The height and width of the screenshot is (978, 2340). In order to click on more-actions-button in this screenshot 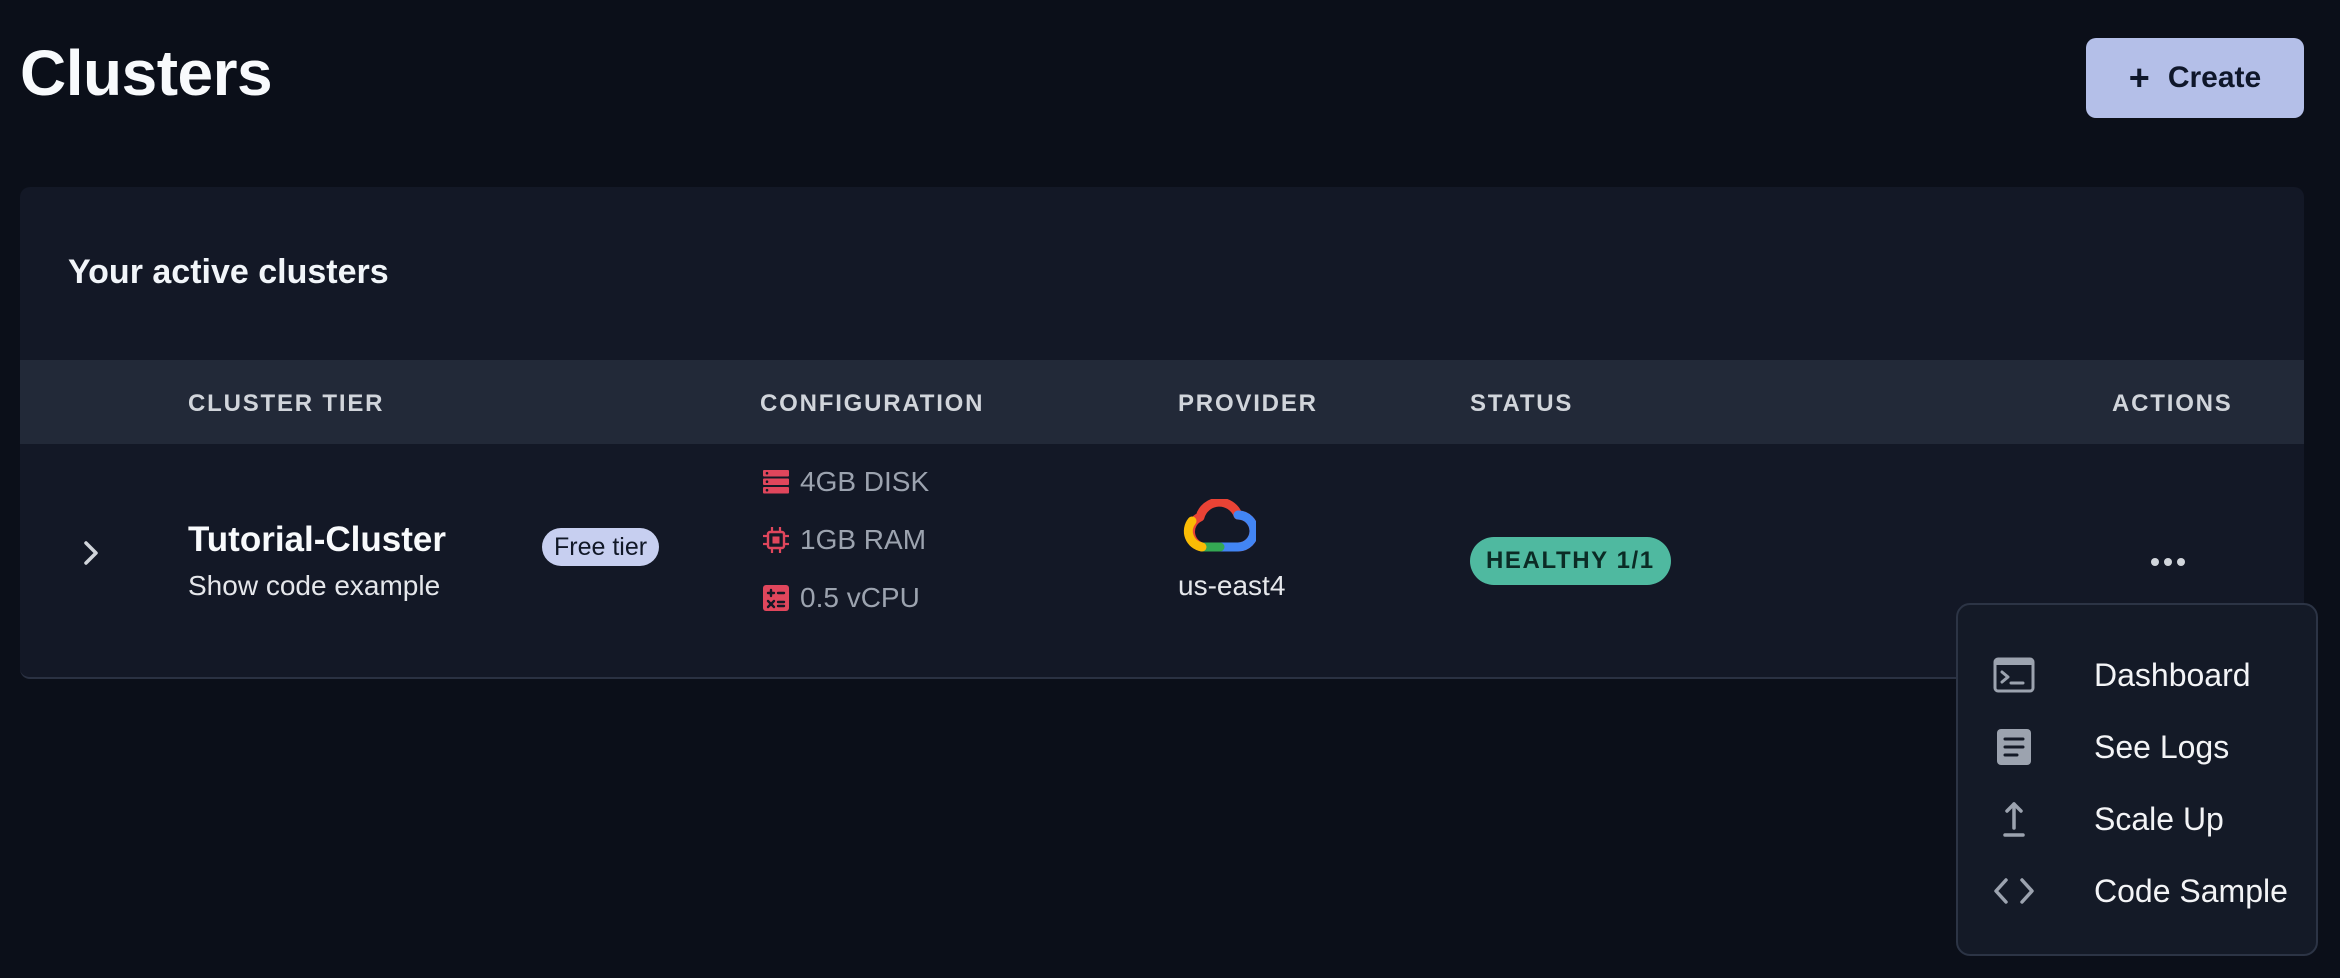, I will do `click(2168, 562)`.